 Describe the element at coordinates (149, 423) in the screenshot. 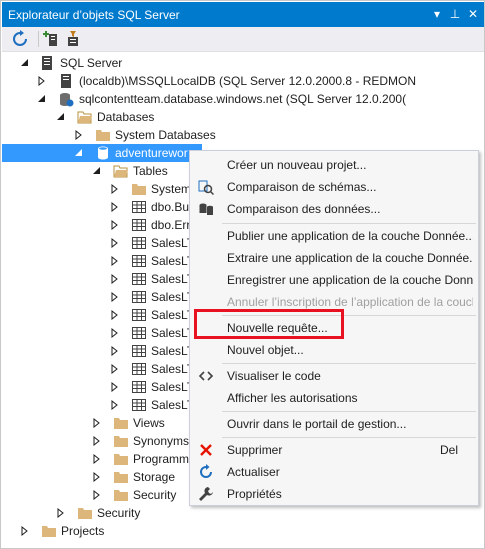

I see `tree-label: Views` at that location.